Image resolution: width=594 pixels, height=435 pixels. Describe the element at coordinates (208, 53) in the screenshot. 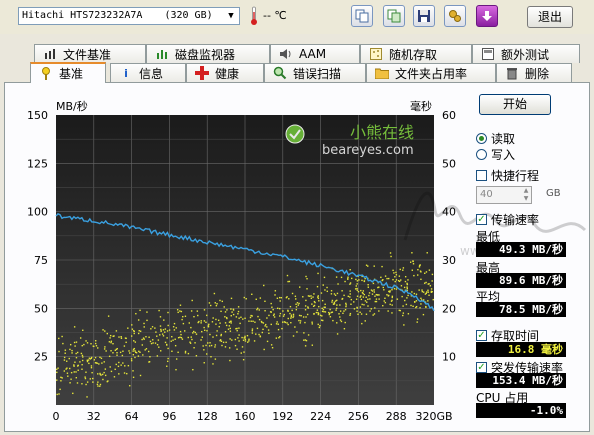

I see `tab-disk-monitor: 磁盘监视器` at that location.